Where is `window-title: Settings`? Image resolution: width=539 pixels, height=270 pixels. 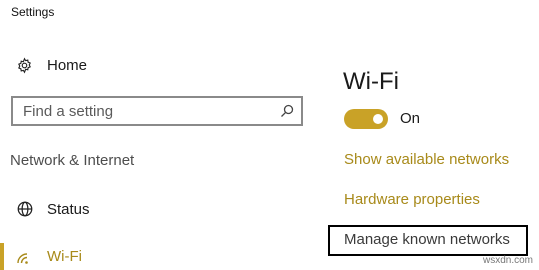
window-title: Settings is located at coordinates (33, 12).